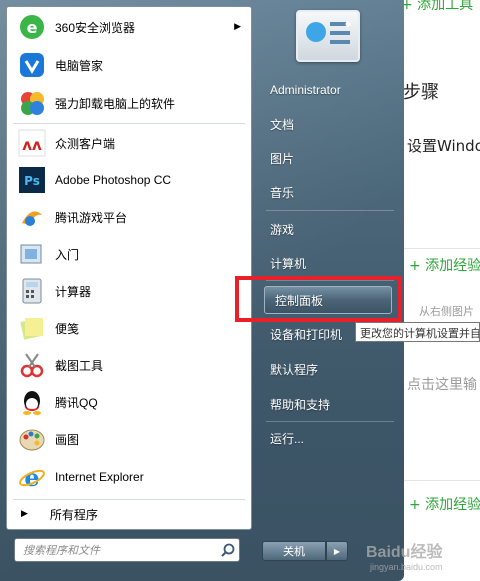 Image resolution: width=480 pixels, height=581 pixels. I want to click on expand-arrow-icon: ▶, so click(24, 514).